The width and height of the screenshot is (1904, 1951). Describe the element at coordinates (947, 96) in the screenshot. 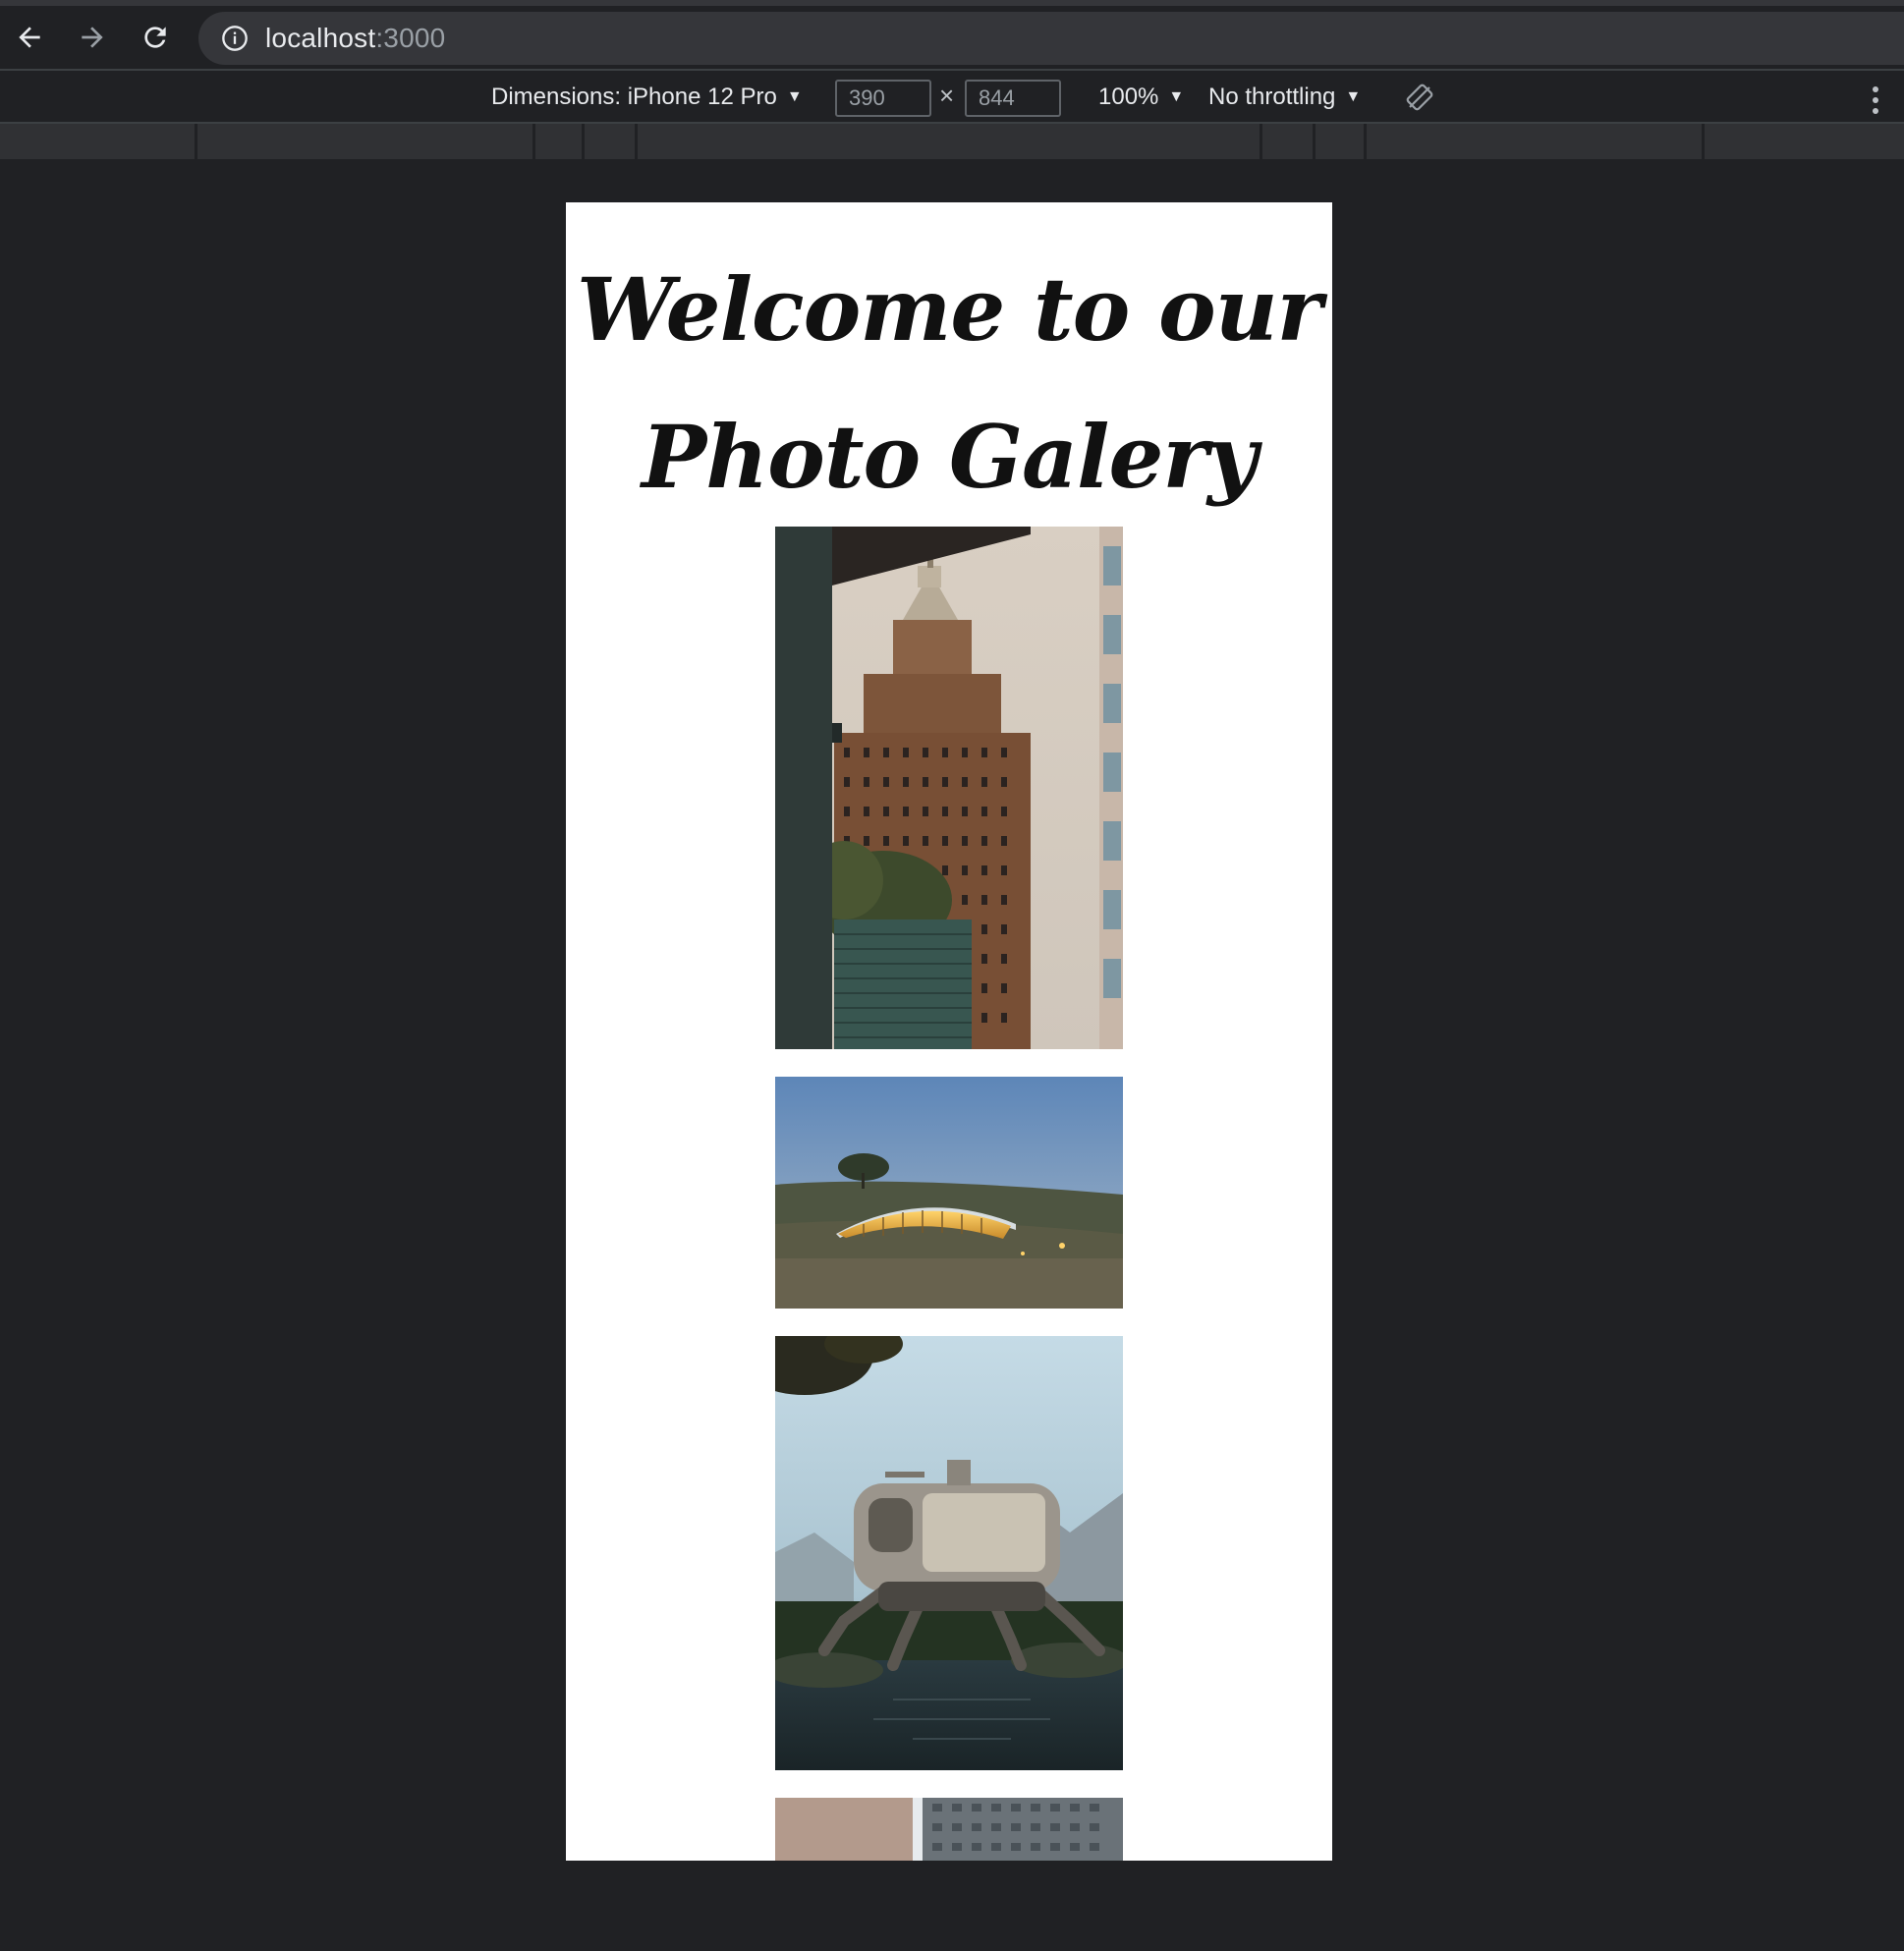

I see `times-symbol: ×` at that location.